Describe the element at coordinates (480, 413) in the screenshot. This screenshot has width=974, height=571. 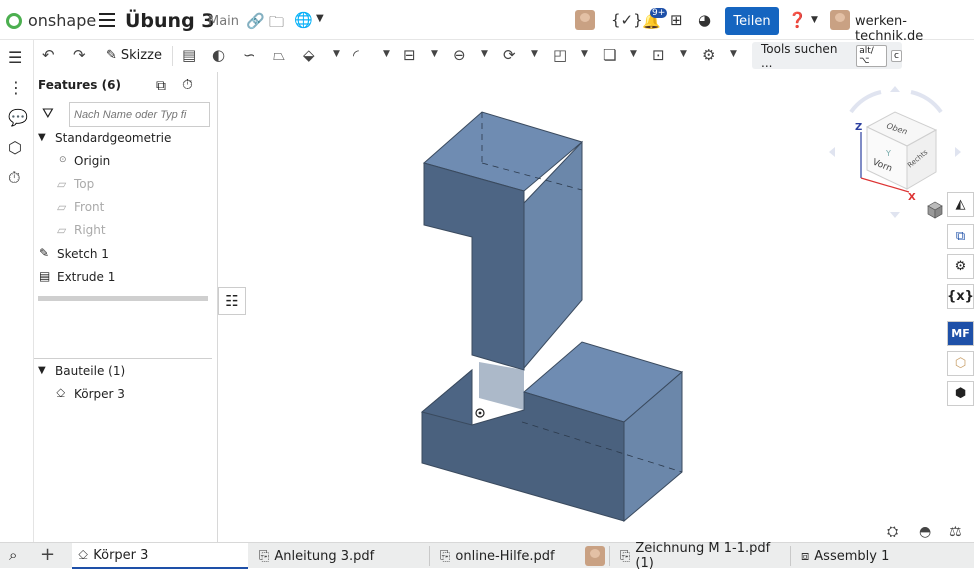
I see `origin-marker-dot` at that location.